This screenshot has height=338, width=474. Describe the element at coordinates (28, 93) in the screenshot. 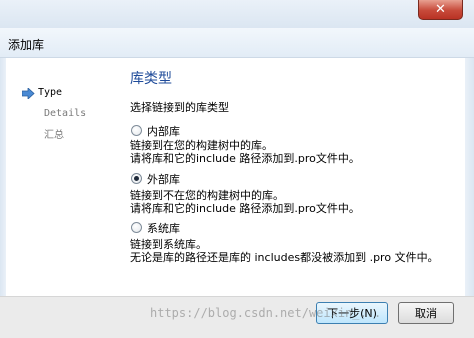

I see `current-step-arrow-icon` at that location.